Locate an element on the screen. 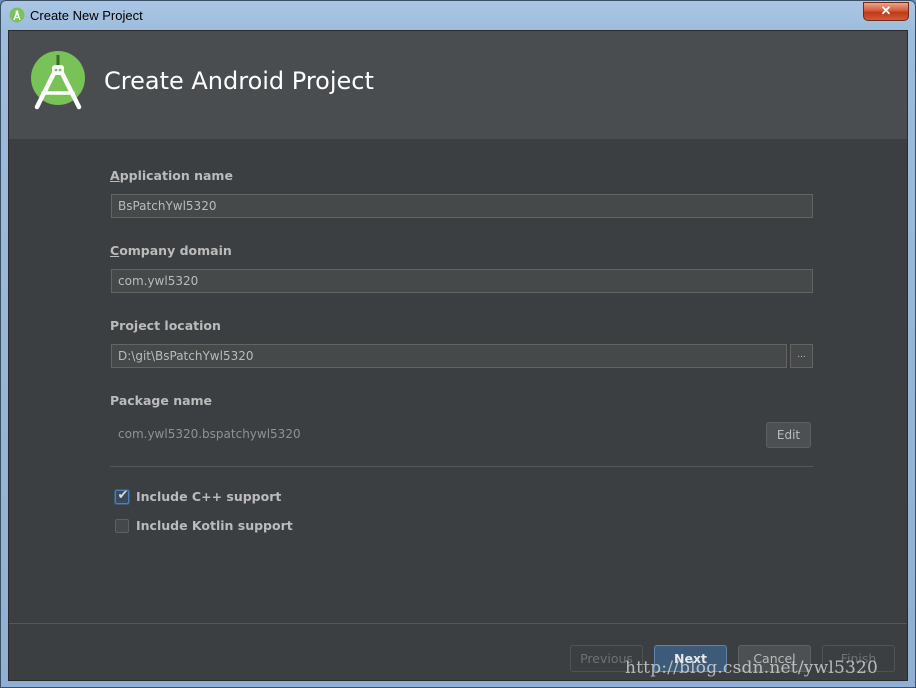  label-text: ompany domain is located at coordinates (175, 250).